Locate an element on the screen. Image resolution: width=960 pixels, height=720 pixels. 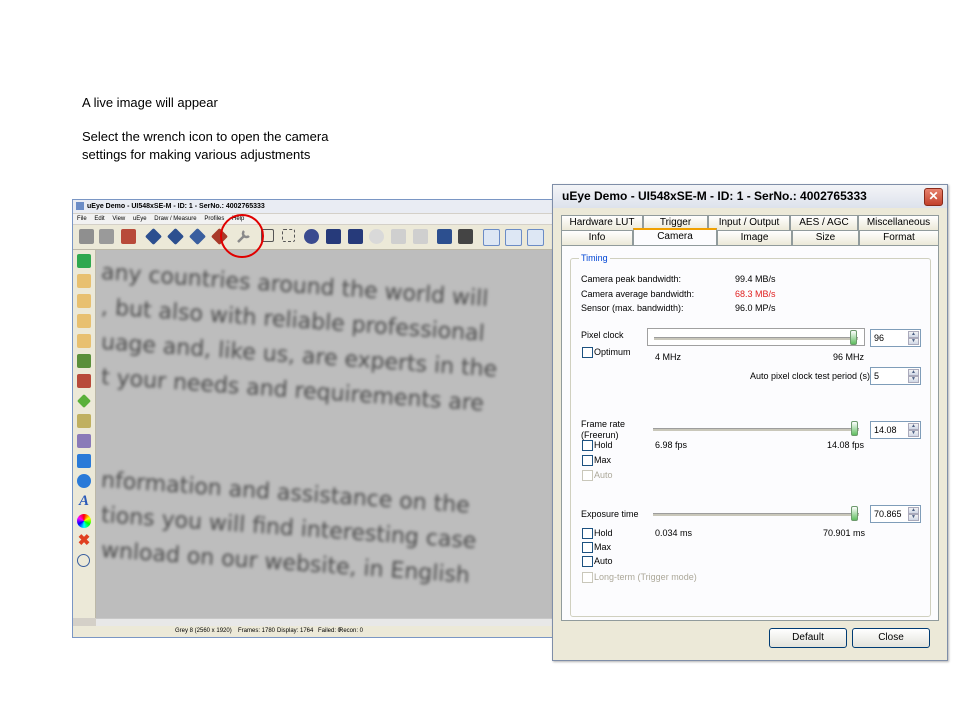
exposure-min: 0.034 ms is located at coordinates (674, 533).